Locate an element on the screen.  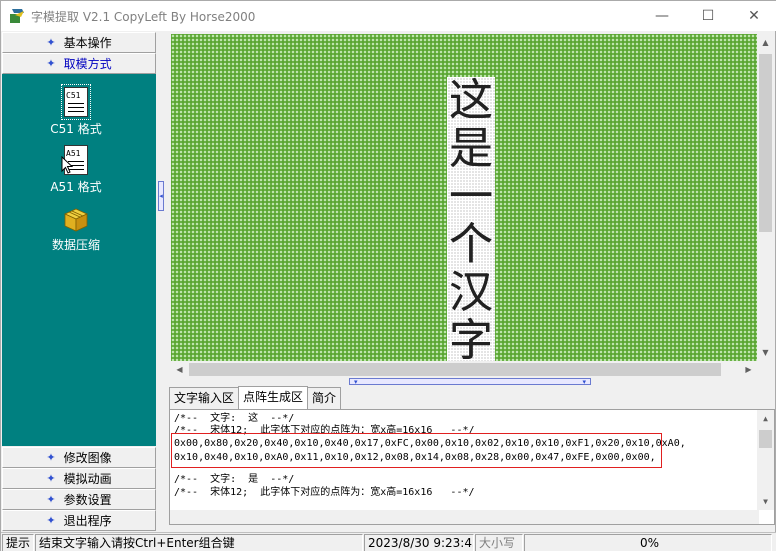
tool-label: 数据压缩 is located at coordinates (75, 245).